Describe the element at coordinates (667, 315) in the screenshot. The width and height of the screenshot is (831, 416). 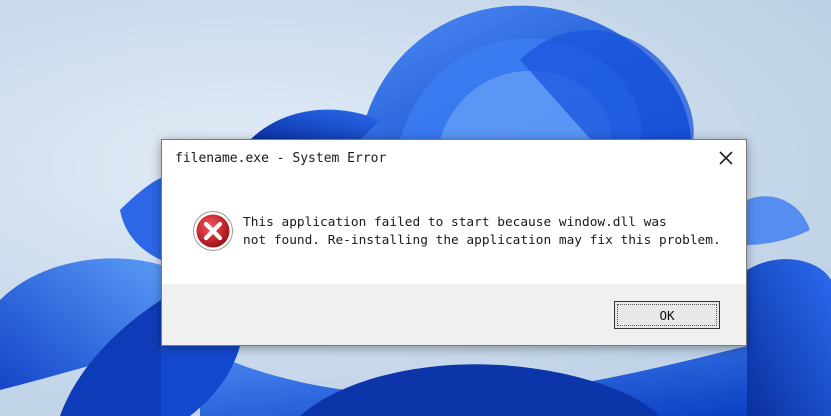
I see `ok-button: OK` at that location.